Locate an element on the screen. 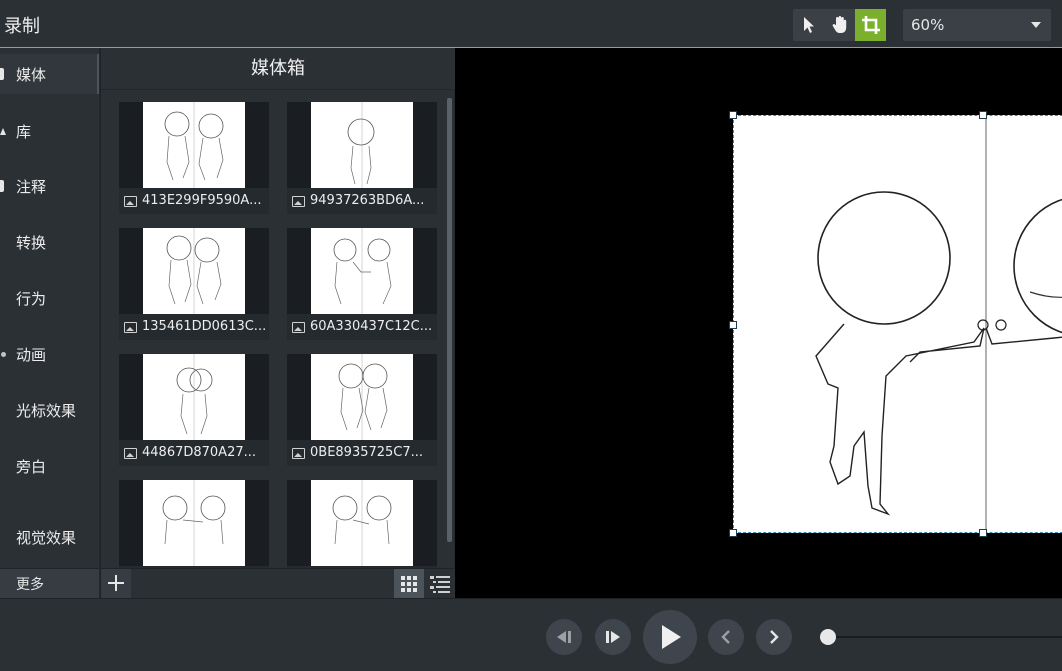 The width and height of the screenshot is (1062, 671). list-view-button is located at coordinates (440, 583).